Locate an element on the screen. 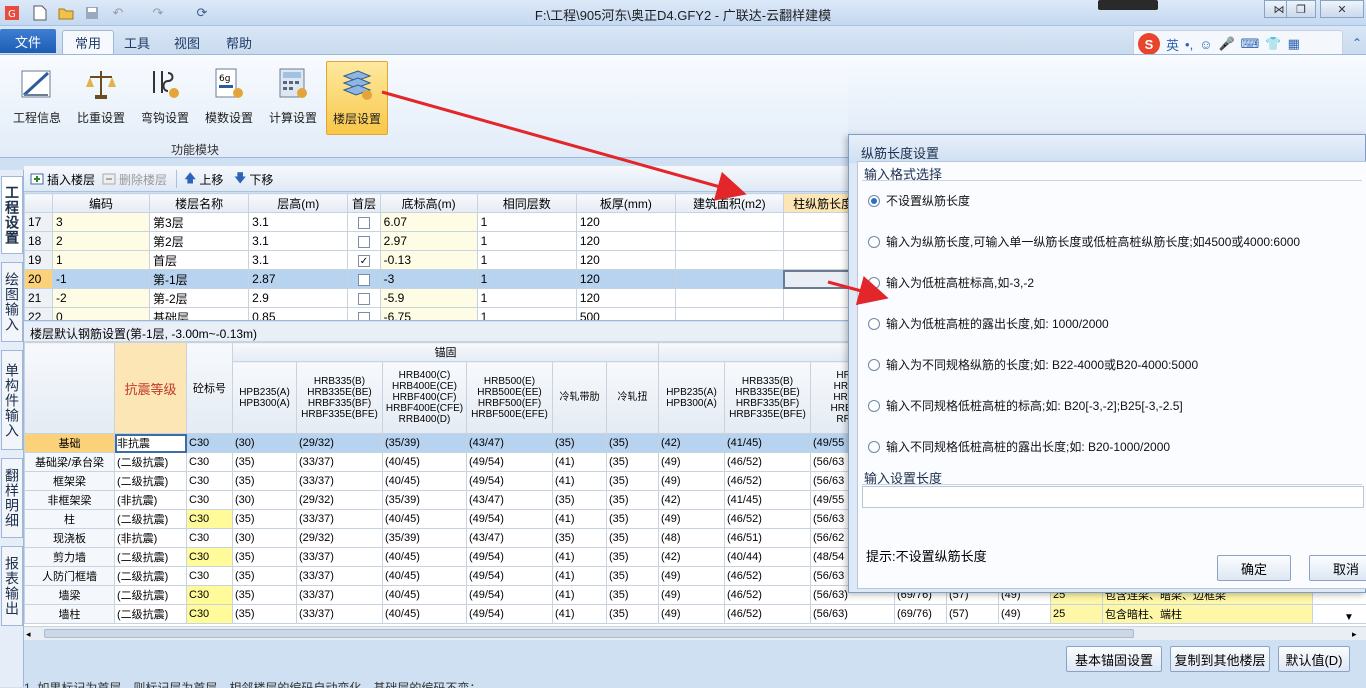 This screenshot has width=1366, height=688. vtab-project-settings: 工程设置 is located at coordinates (12, 215).